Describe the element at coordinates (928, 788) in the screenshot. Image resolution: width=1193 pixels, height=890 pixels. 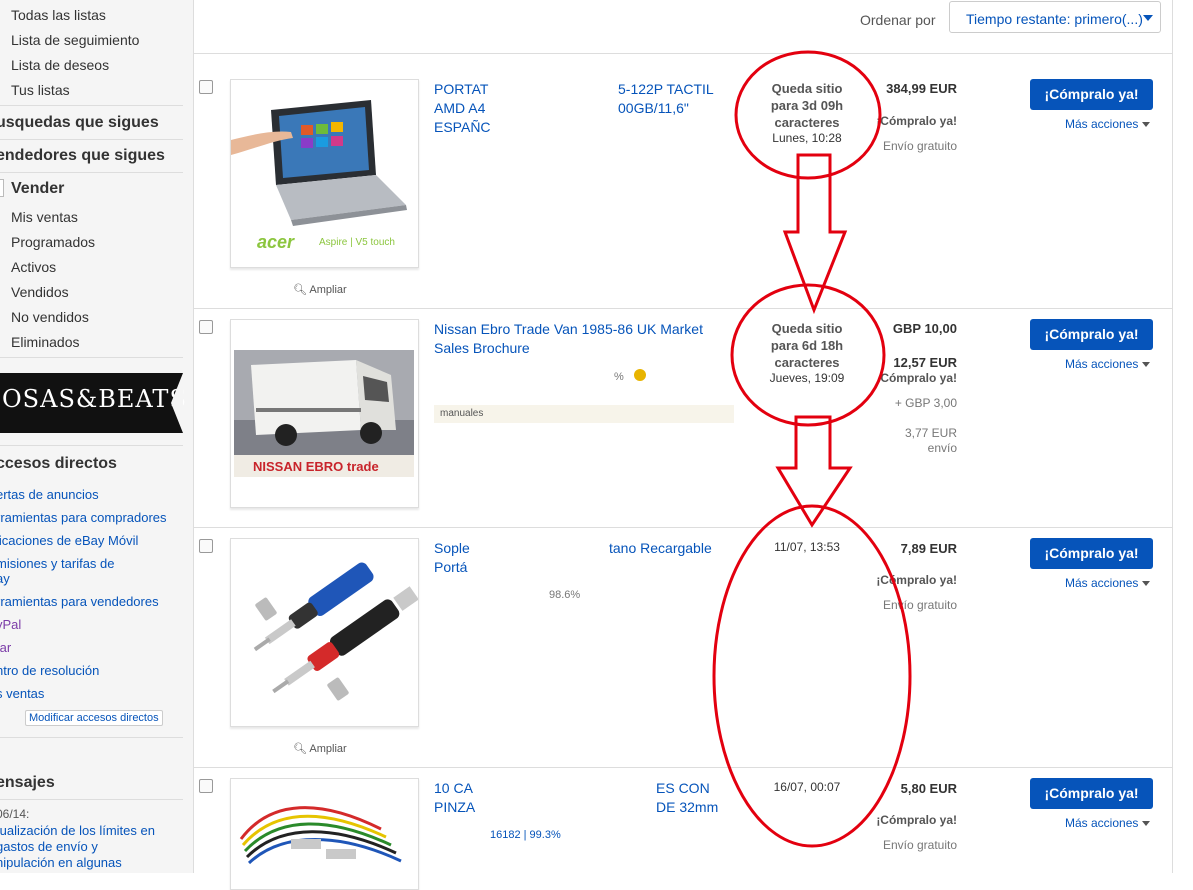
I see `price: 5,80 EUR` at that location.